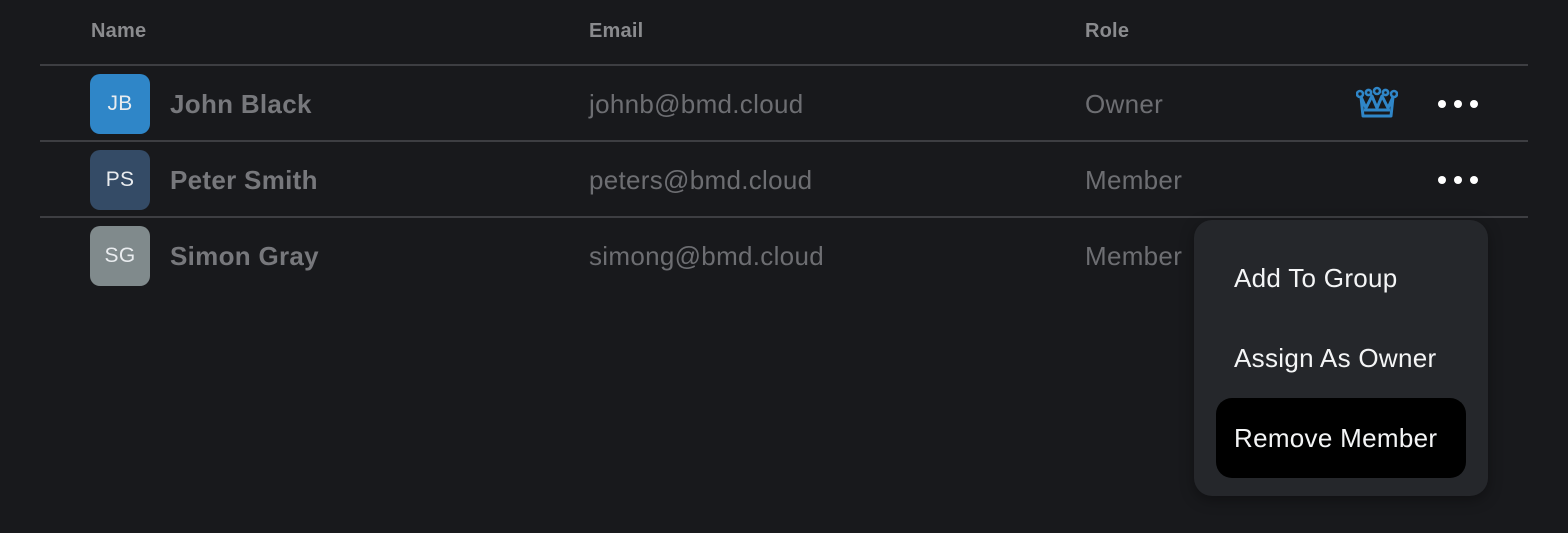 The width and height of the screenshot is (1568, 533). What do you see at coordinates (1341, 438) in the screenshot?
I see `remove-member-menu-item: Remove Member` at bounding box center [1341, 438].